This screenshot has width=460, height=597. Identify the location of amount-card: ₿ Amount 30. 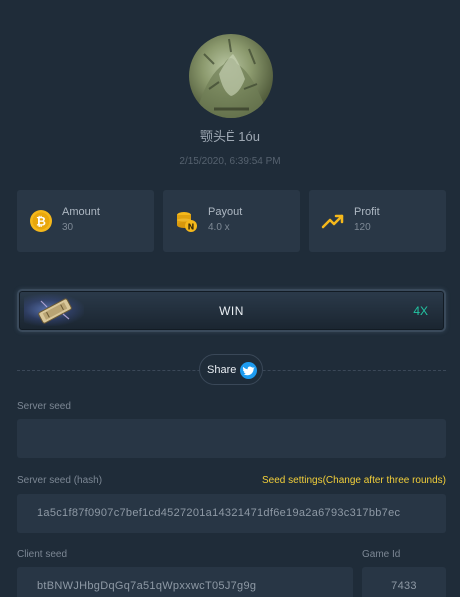
(85, 221).